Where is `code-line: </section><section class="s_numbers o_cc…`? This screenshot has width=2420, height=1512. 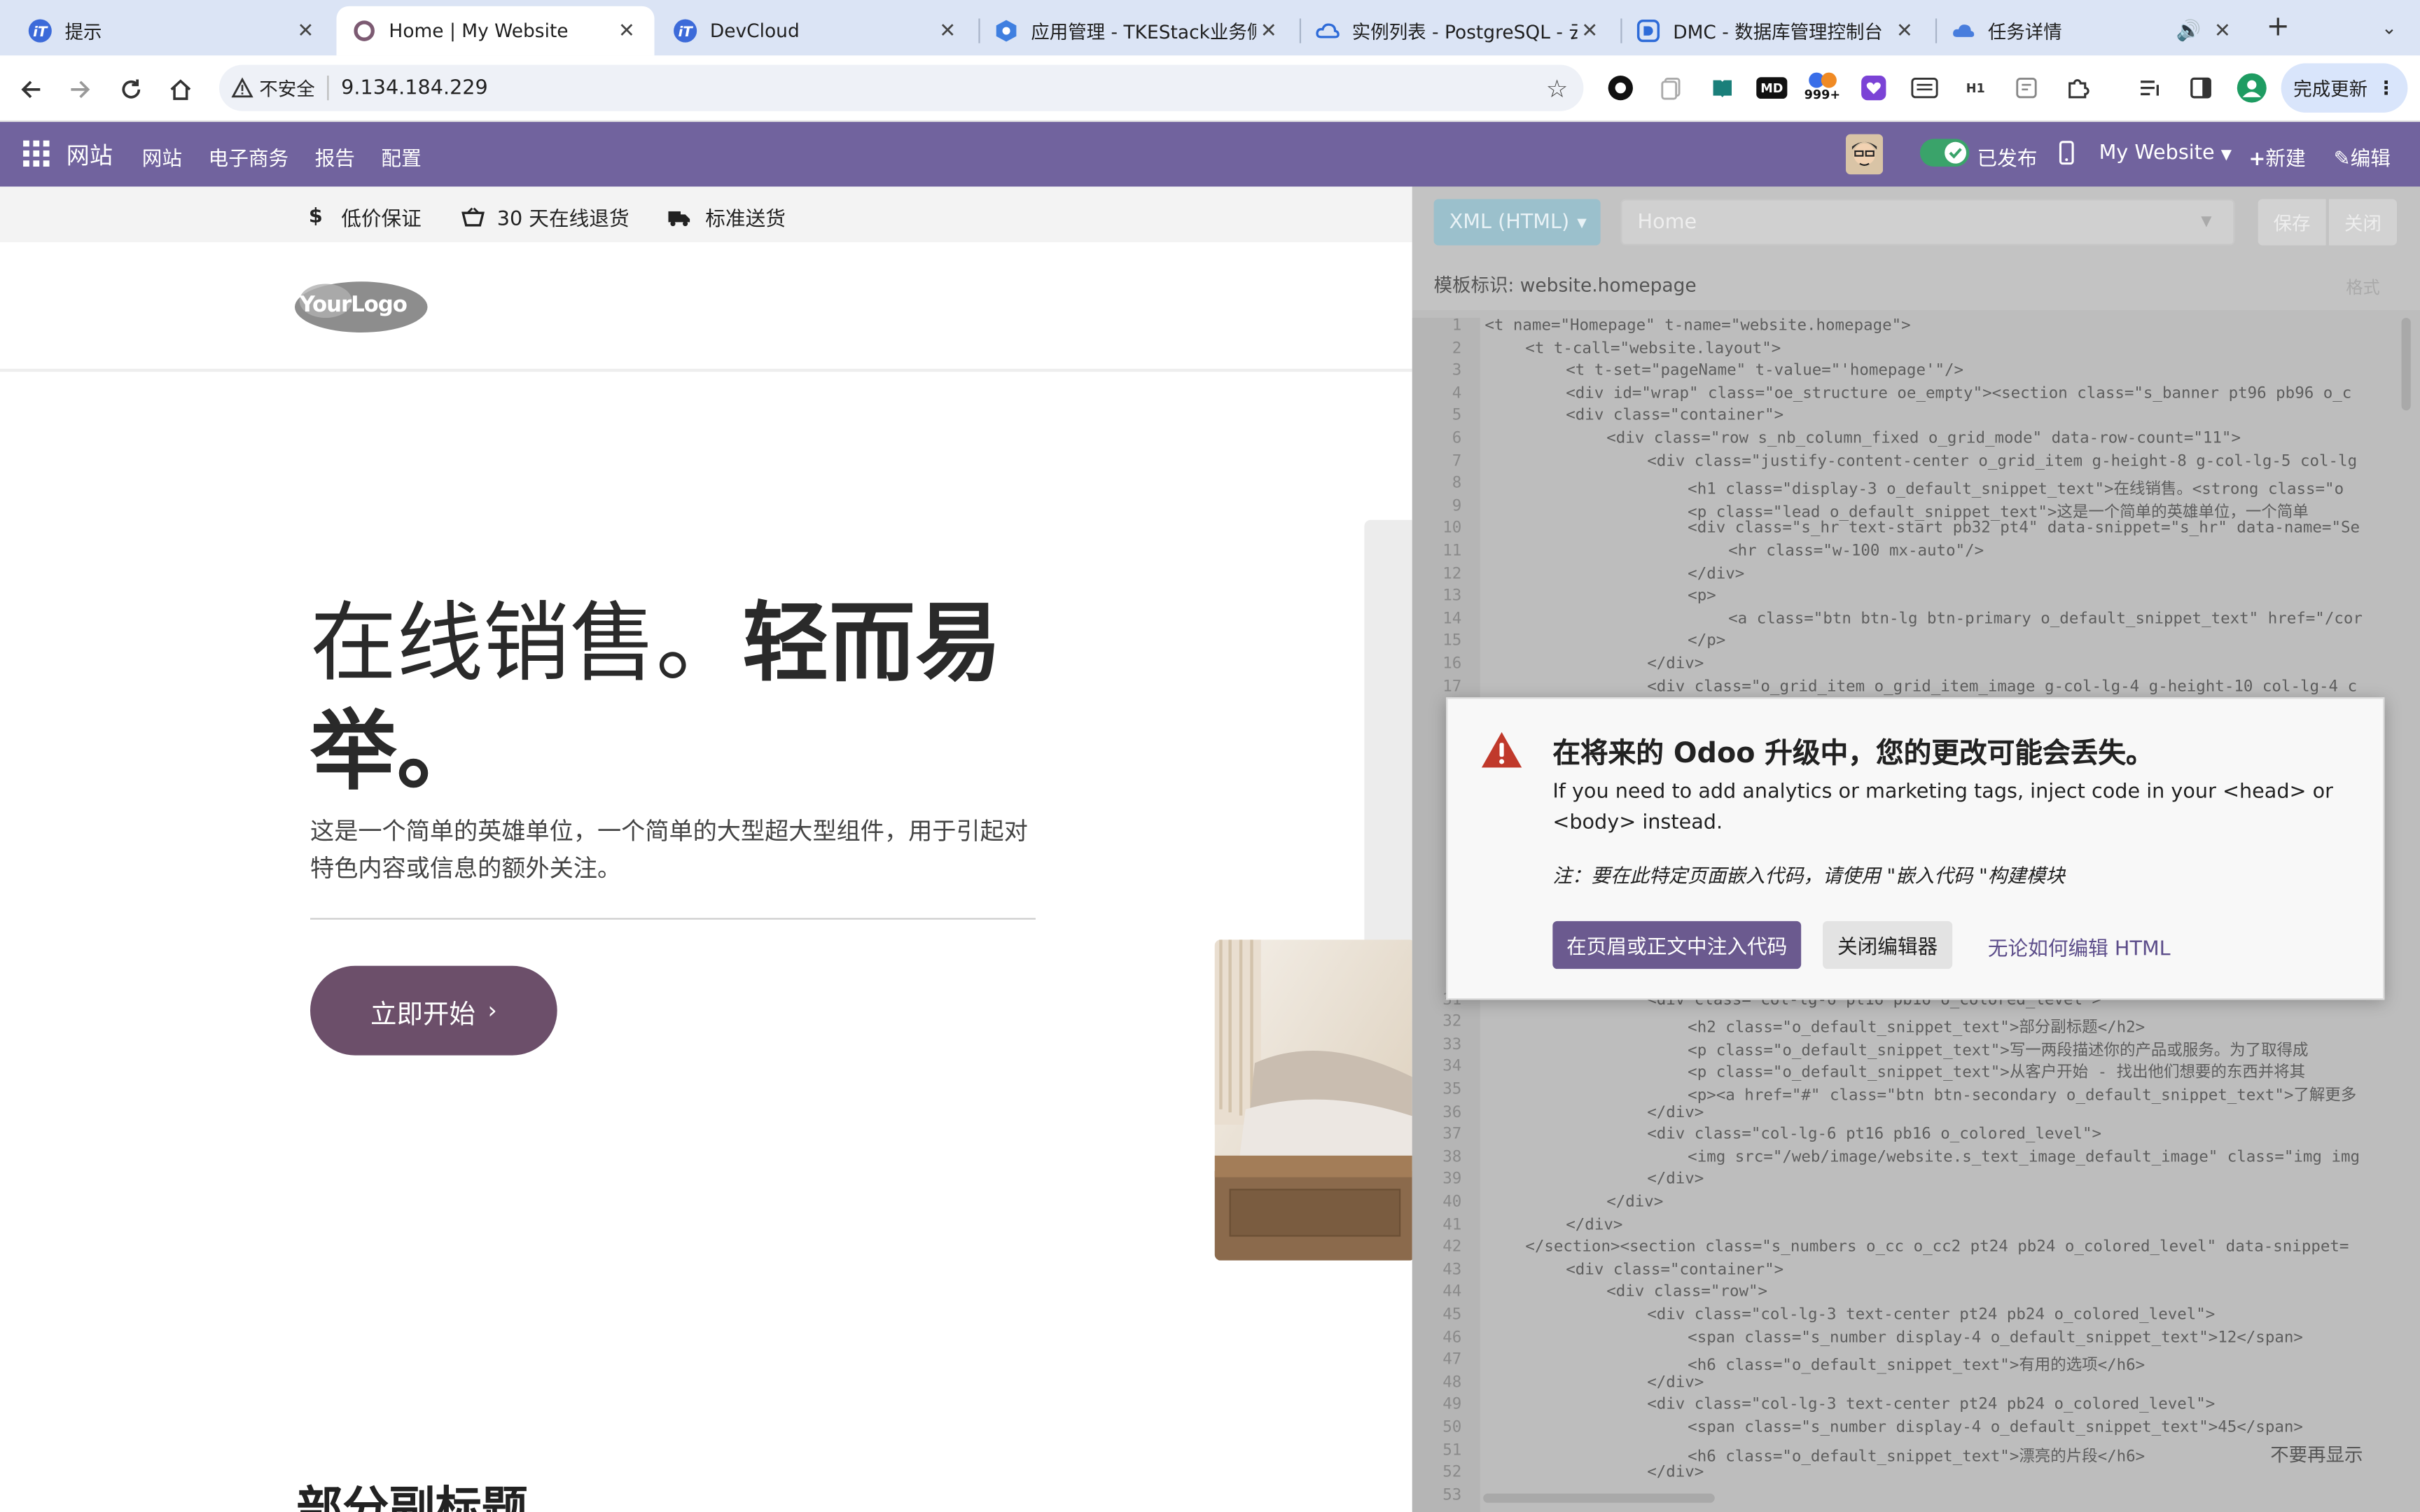
code-line: </section><section class="s_numbers o_cc… is located at coordinates (1937, 1250).